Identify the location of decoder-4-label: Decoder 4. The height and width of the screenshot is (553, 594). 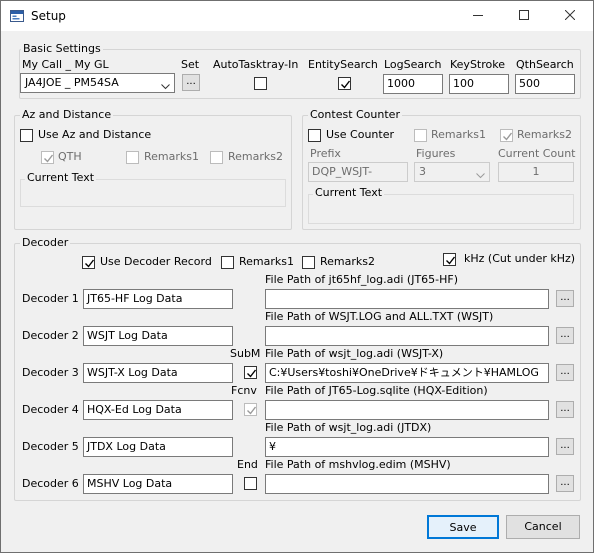
(50, 409).